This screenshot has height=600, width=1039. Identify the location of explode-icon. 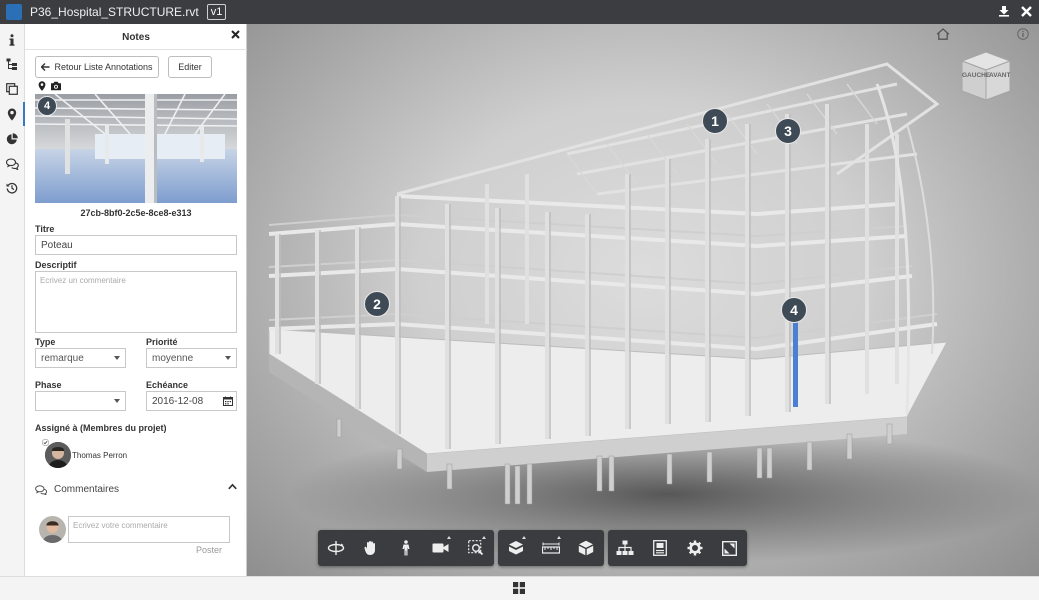
(585, 548).